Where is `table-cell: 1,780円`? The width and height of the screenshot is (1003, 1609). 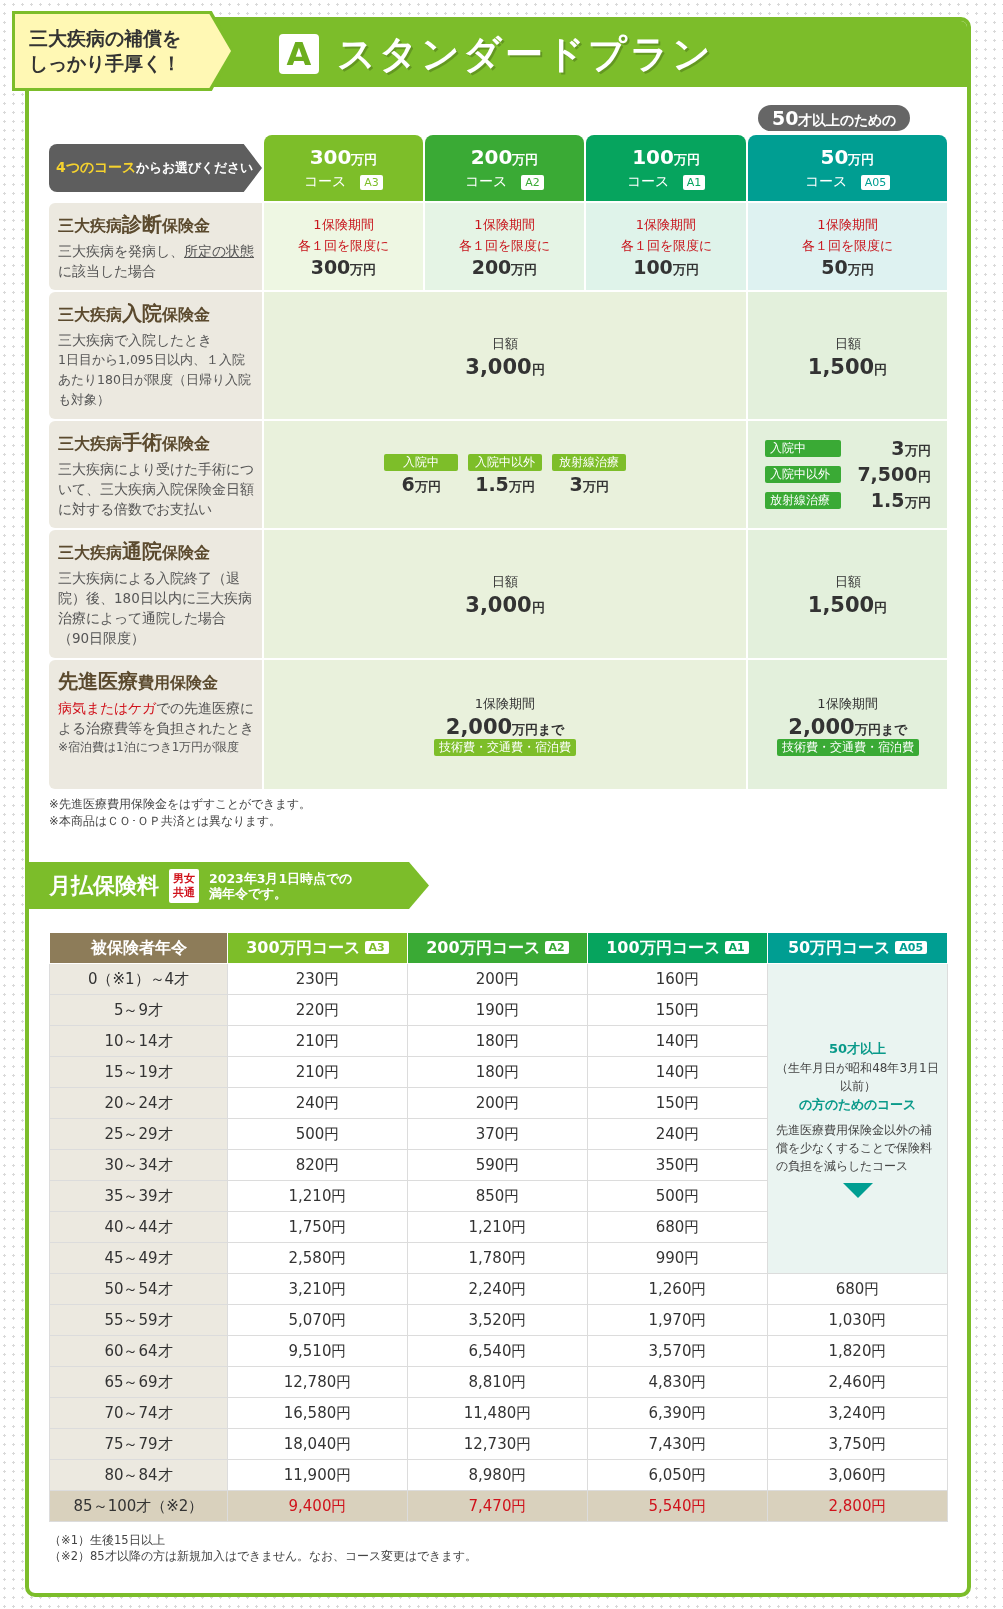 table-cell: 1,780円 is located at coordinates (497, 1258).